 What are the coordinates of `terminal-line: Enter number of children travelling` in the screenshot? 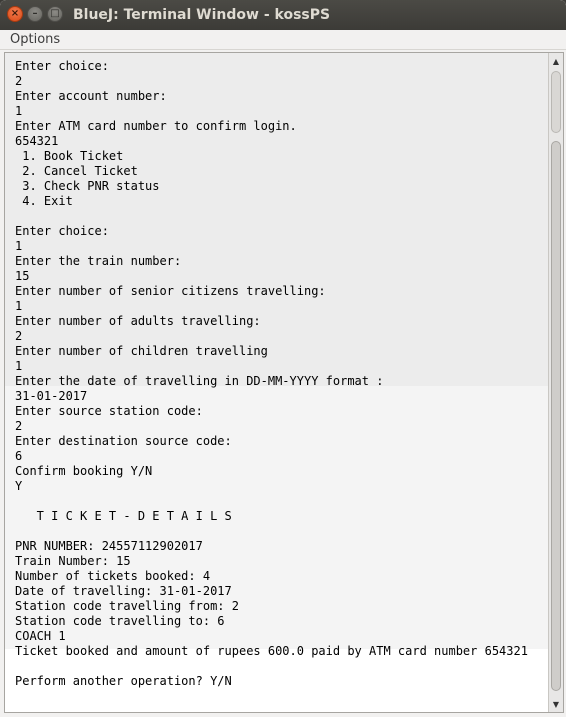 It's located at (141, 351).